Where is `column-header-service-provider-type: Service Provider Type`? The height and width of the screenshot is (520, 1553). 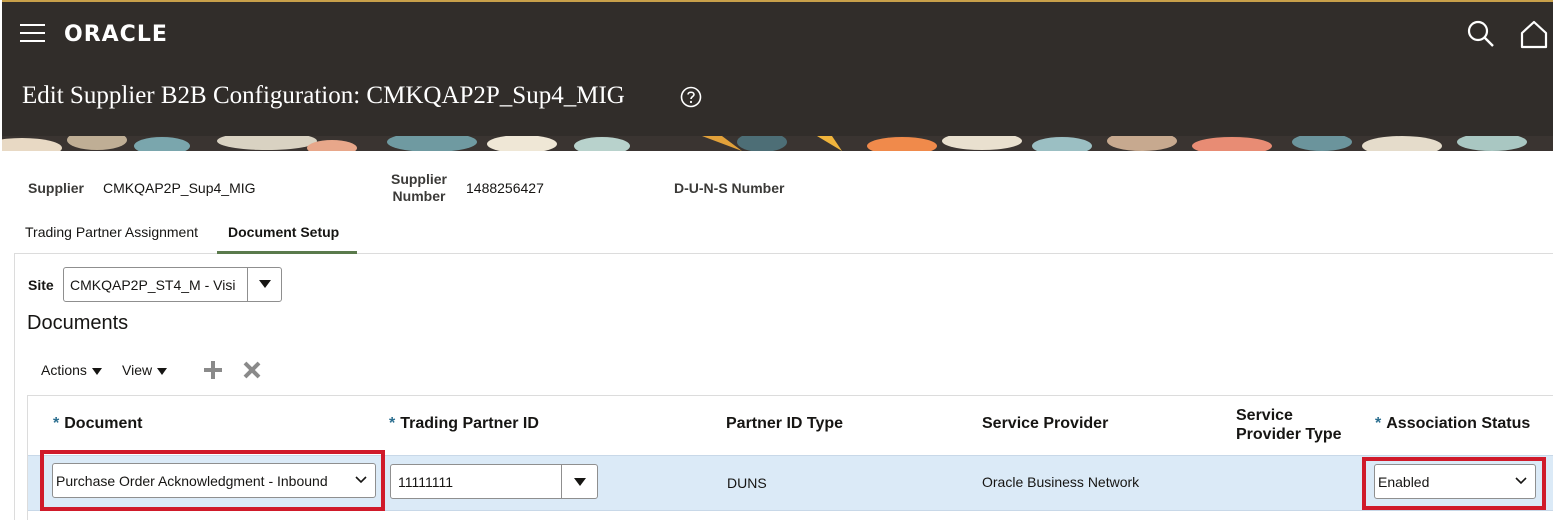
column-header-service-provider-type: Service Provider Type is located at coordinates (1289, 425).